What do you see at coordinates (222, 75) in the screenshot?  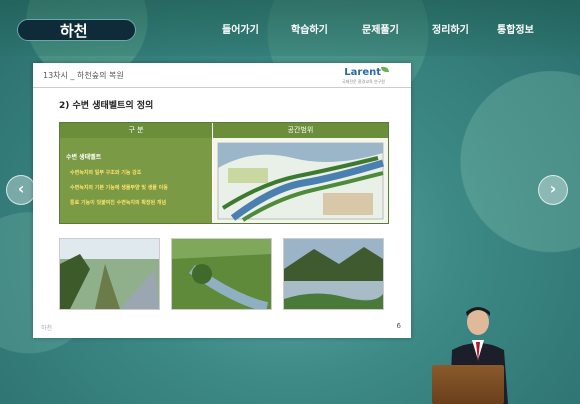 I see `slide-header: 13차시 _ 하천숲의 복원 Larent 국제전문 환경교육 연구원` at bounding box center [222, 75].